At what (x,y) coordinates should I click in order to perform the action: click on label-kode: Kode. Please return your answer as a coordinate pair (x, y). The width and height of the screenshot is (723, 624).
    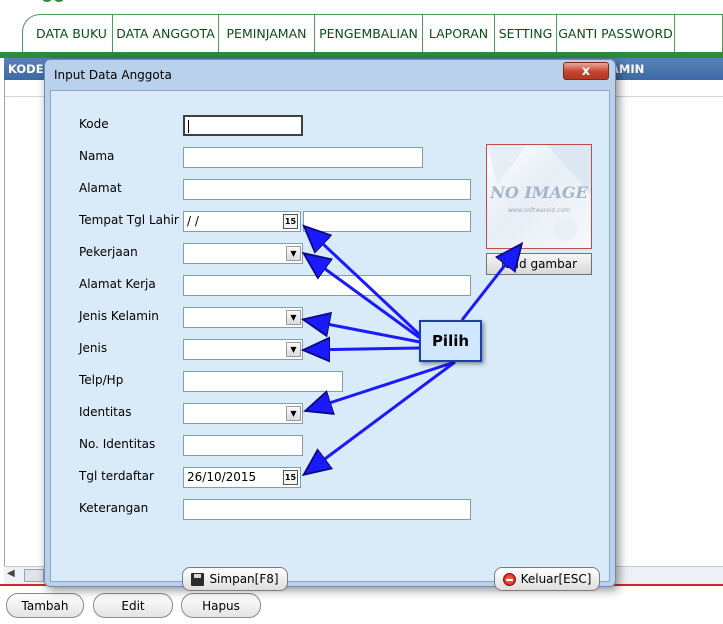
    Looking at the image, I should click on (94, 124).